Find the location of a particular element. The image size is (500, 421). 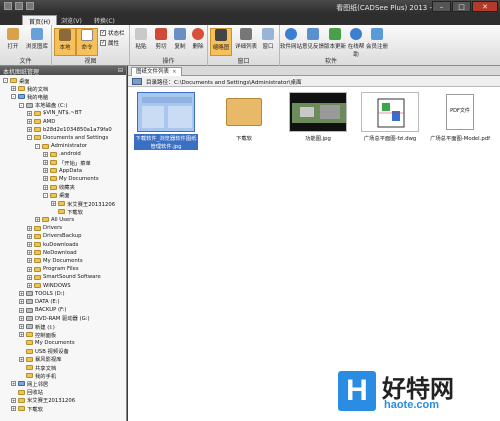

tree-node: - 我的电脑 is located at coordinates (29, 97).